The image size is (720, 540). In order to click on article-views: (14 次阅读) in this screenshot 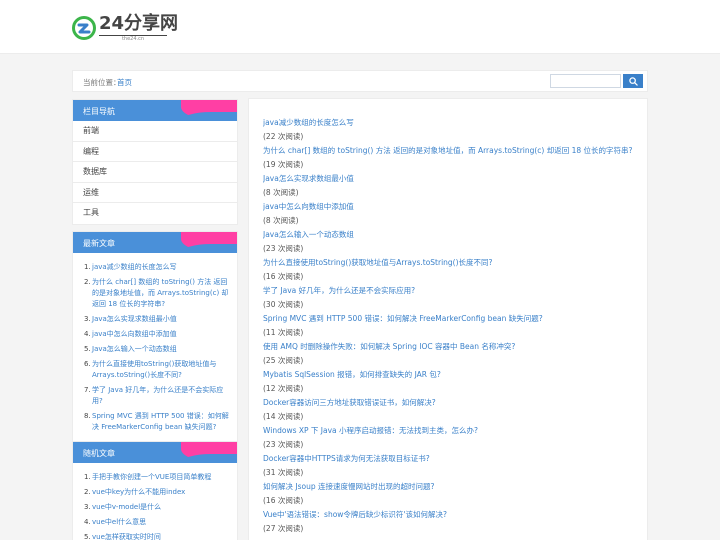, I will do `click(283, 416)`.